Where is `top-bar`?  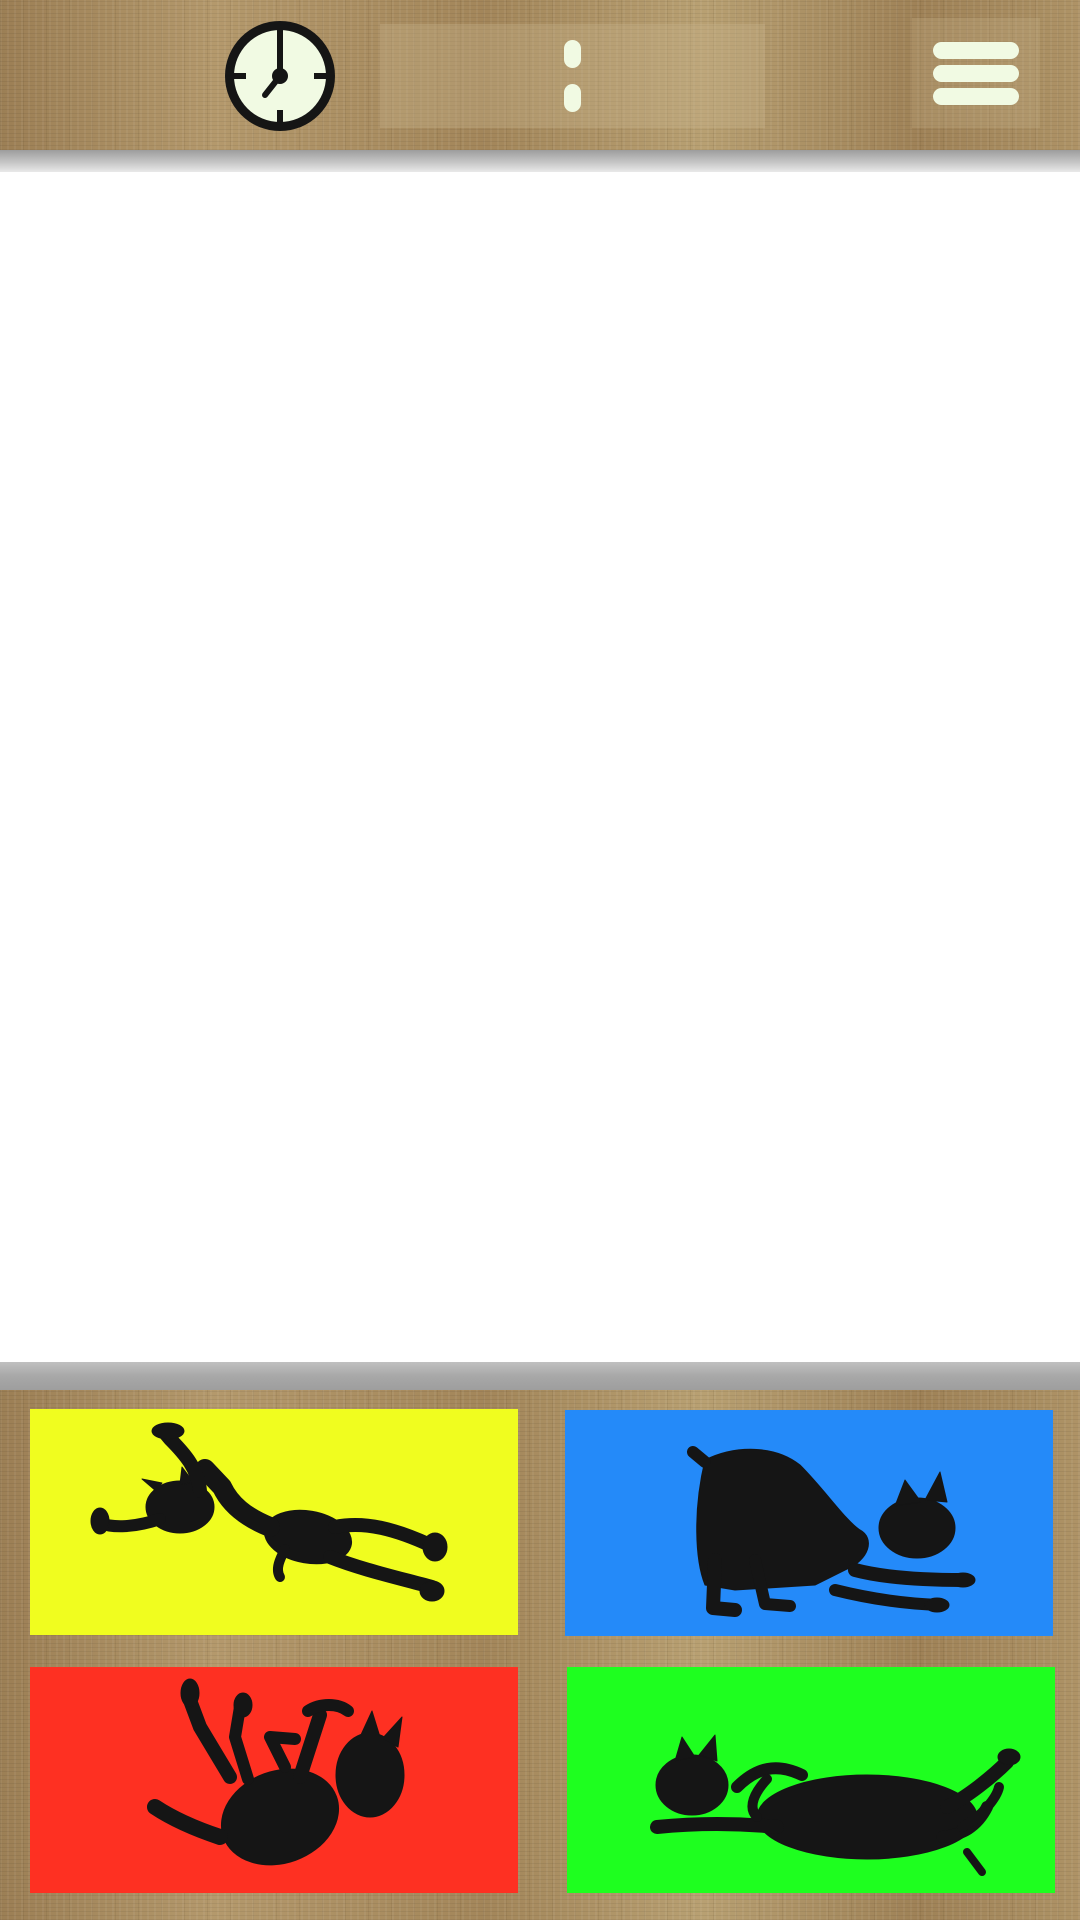
top-bar is located at coordinates (540, 75).